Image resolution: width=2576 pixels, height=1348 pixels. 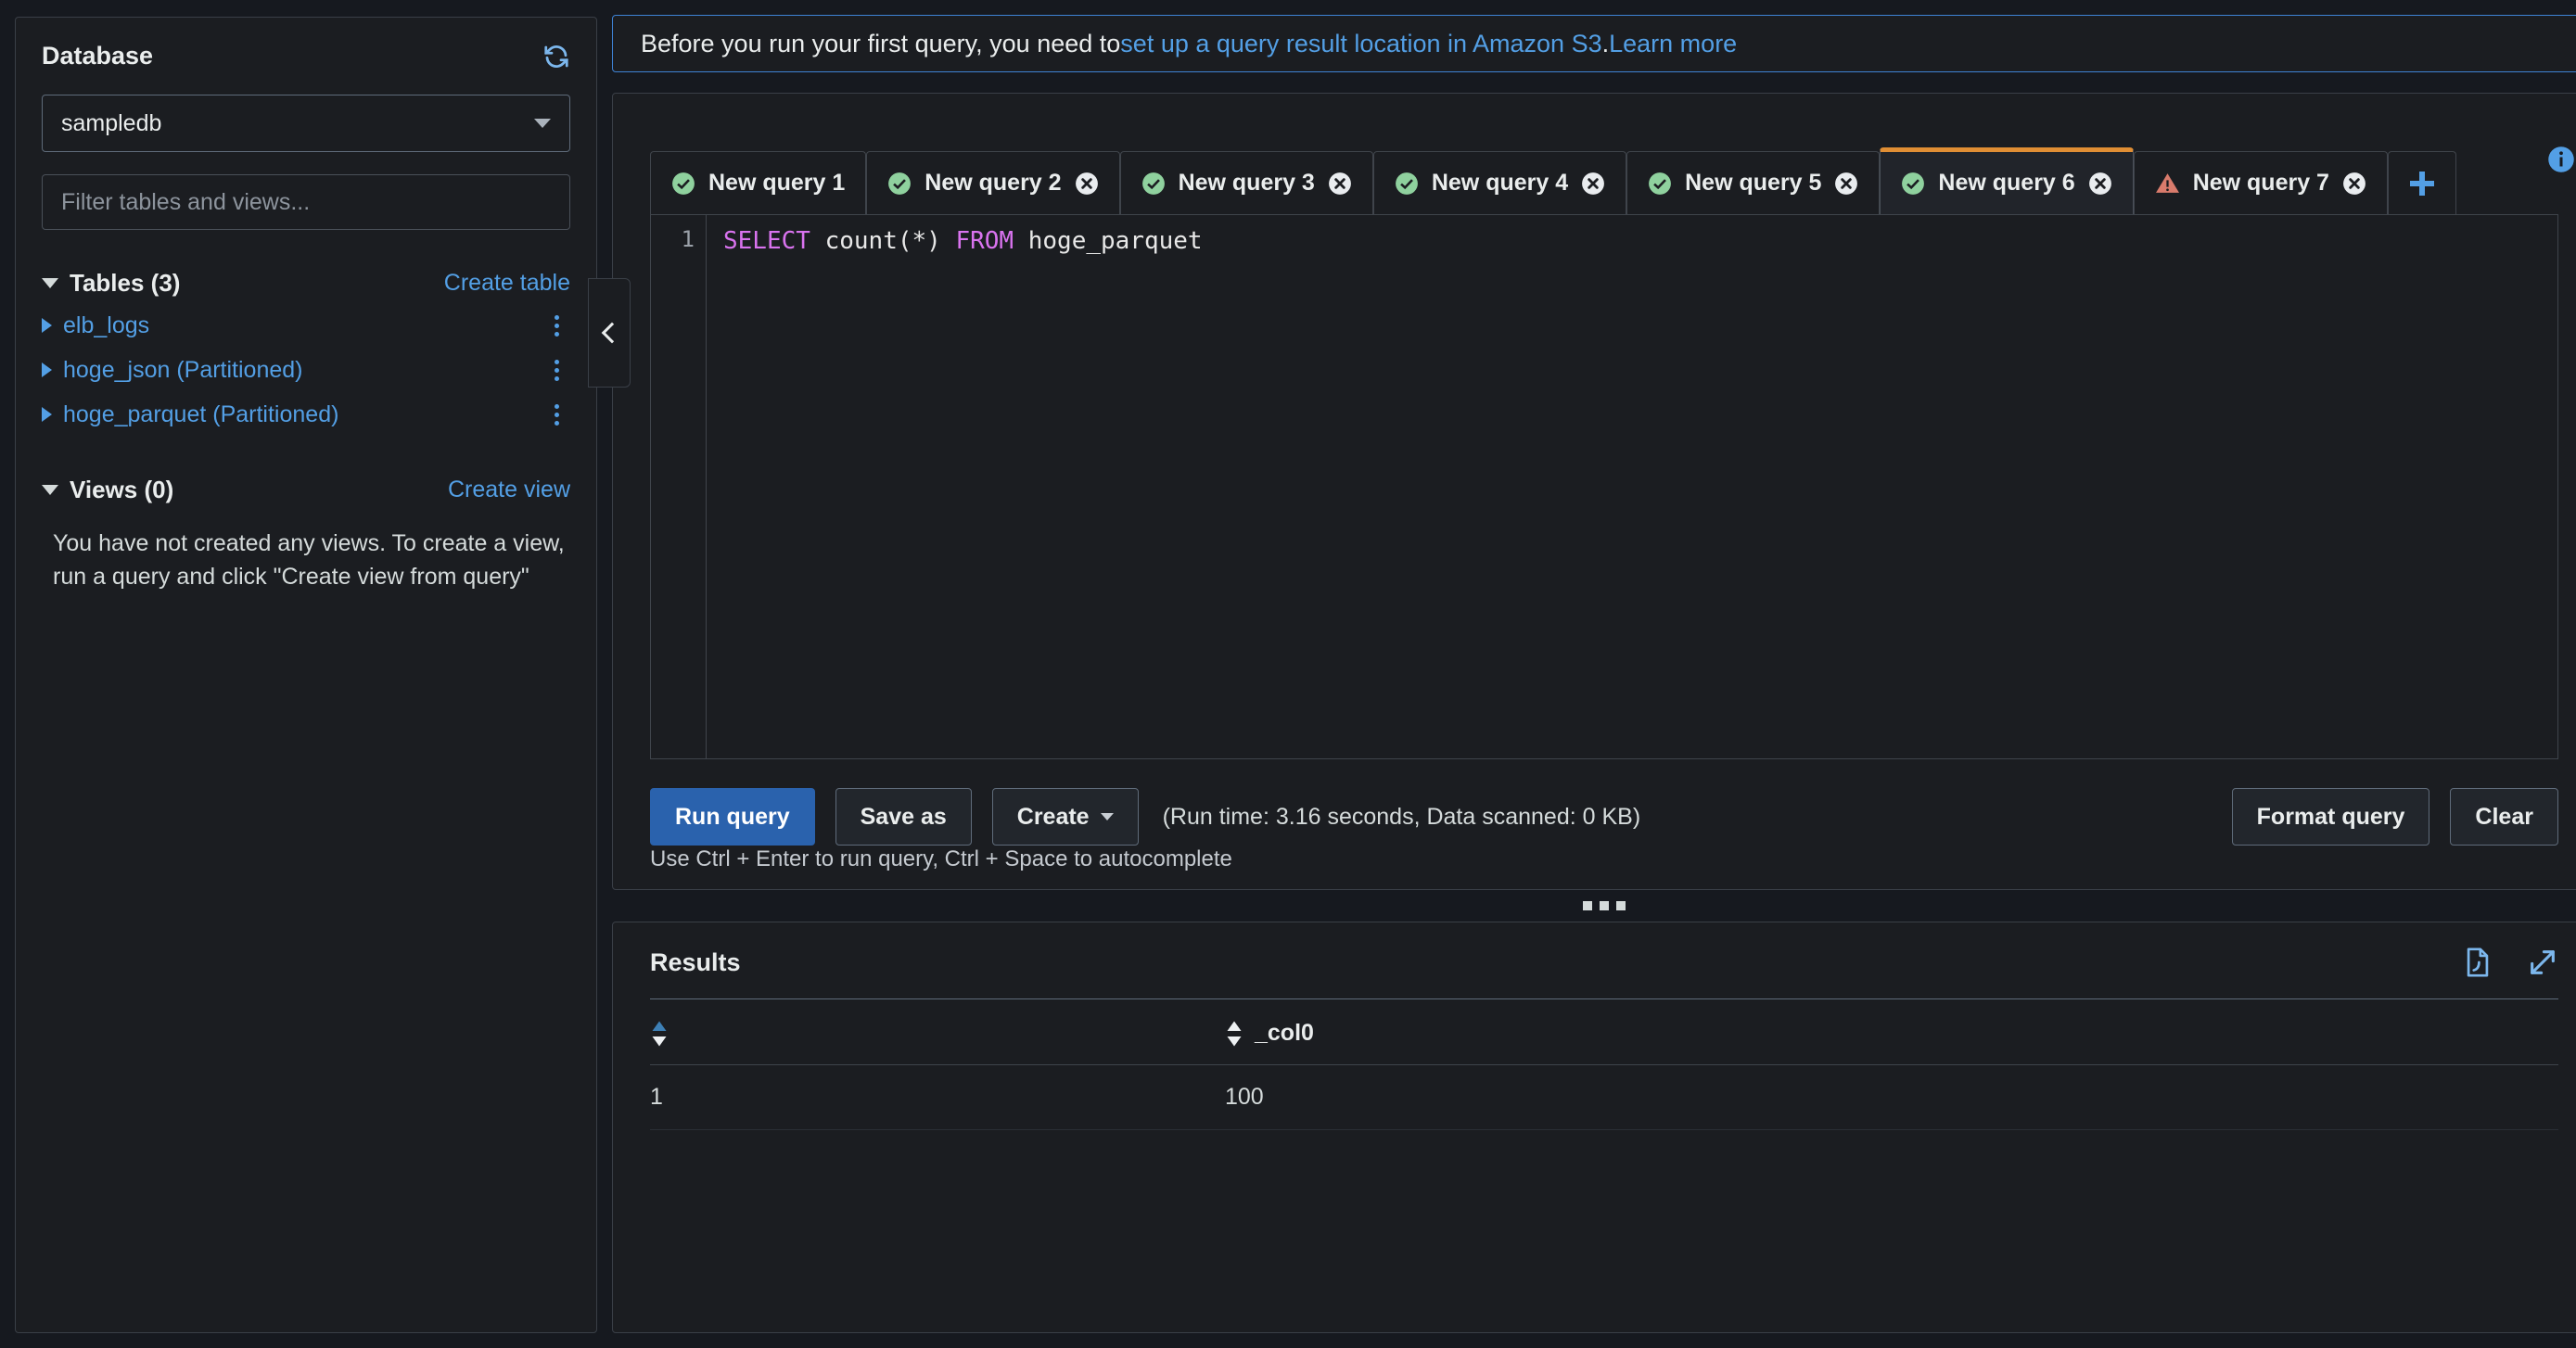 I want to click on tab-new-query-5: New query 5, so click(x=1753, y=182).